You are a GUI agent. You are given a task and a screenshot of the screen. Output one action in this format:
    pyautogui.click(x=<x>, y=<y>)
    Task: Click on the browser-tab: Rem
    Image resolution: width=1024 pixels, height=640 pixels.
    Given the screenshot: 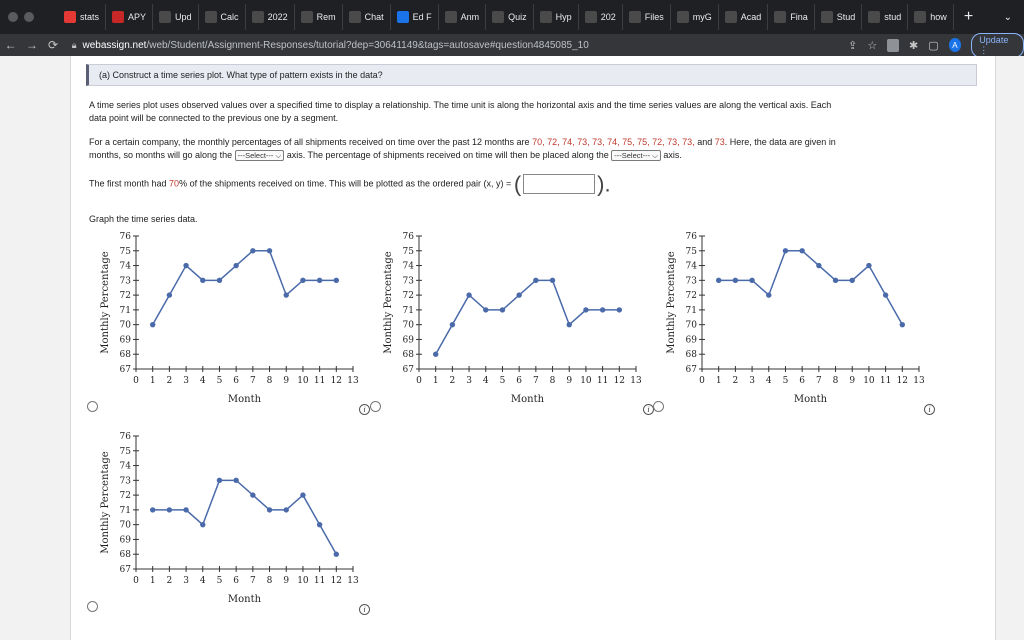 What is the action you would take?
    pyautogui.click(x=319, y=17)
    